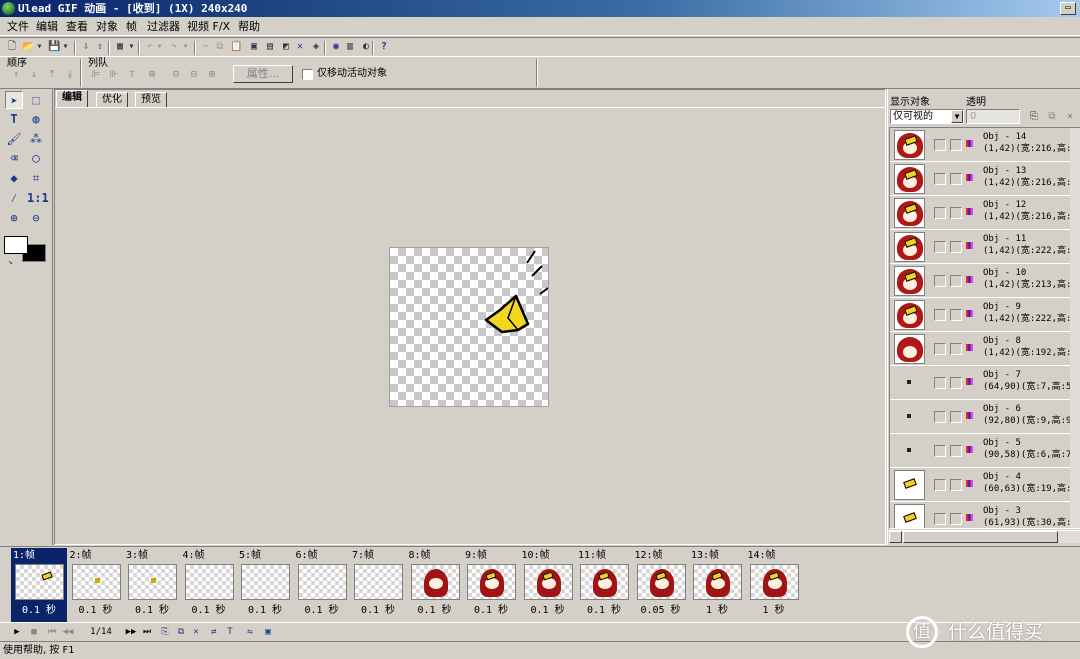 The height and width of the screenshot is (659, 1080). I want to click on next-frame-icon: ▶▶, so click(131, 632).